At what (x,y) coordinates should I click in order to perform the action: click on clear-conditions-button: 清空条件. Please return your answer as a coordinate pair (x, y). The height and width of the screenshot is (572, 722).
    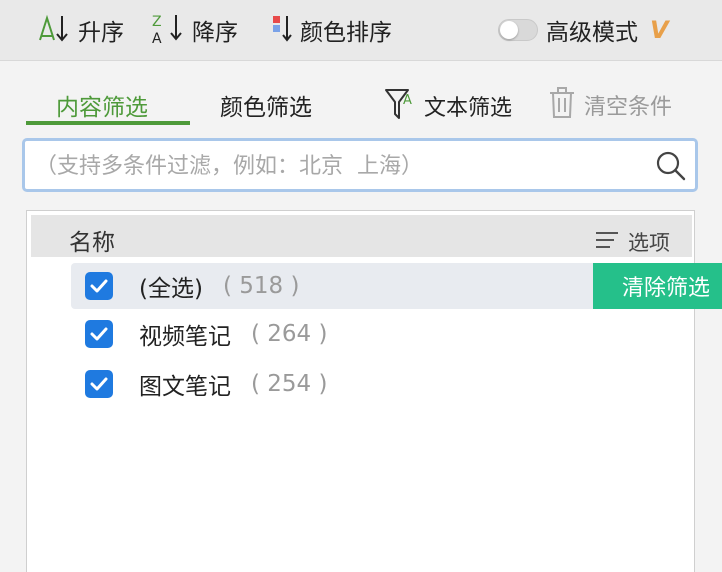
    Looking at the image, I should click on (610, 105).